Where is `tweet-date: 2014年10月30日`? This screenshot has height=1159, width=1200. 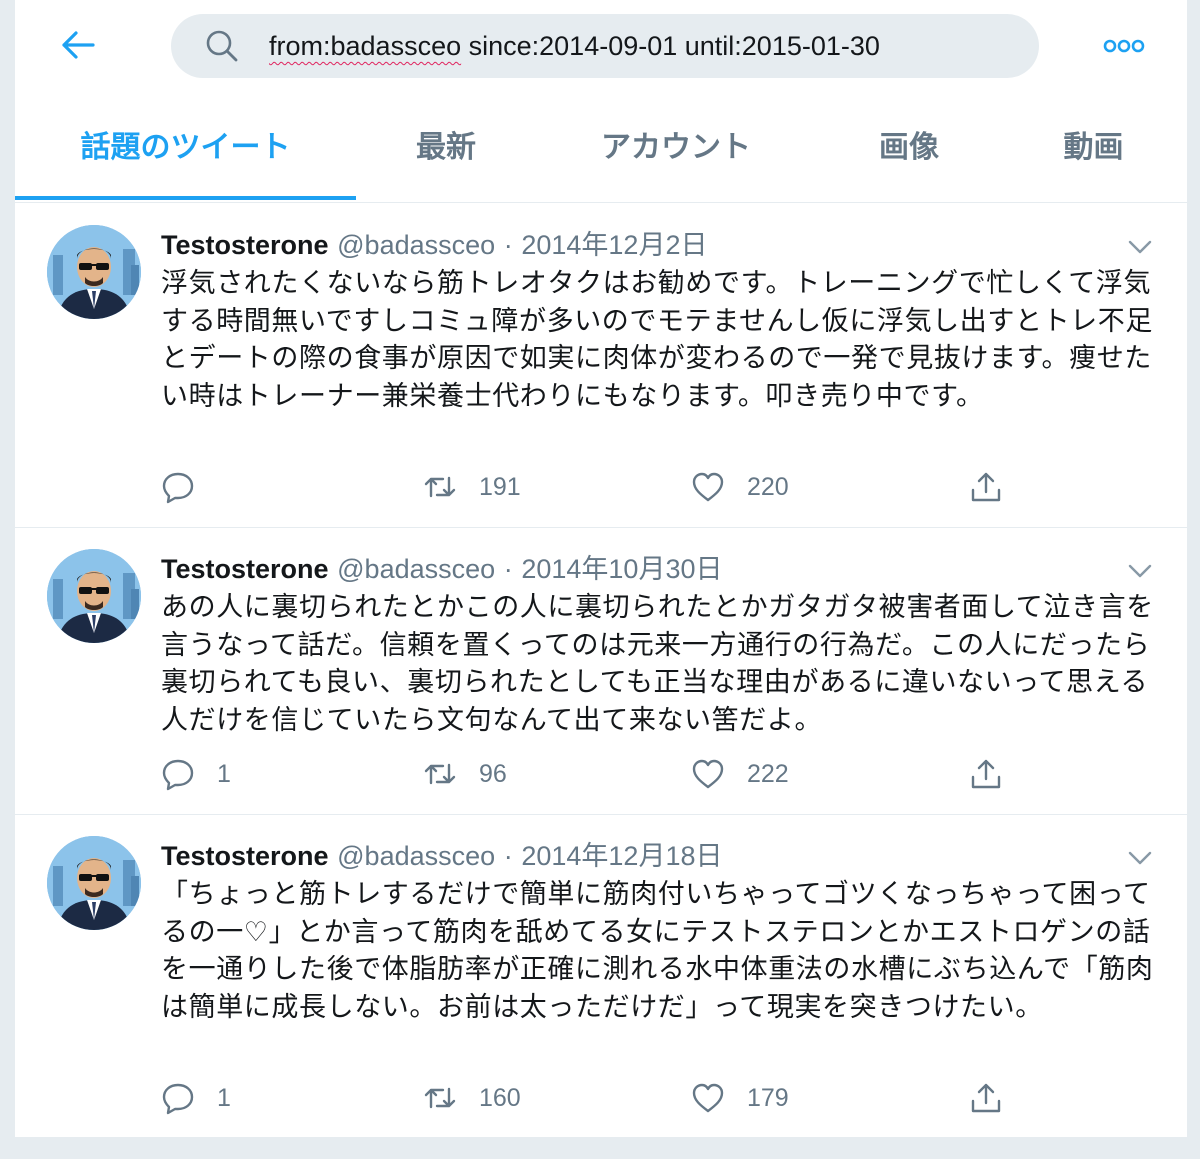 tweet-date: 2014年10月30日 is located at coordinates (621, 569).